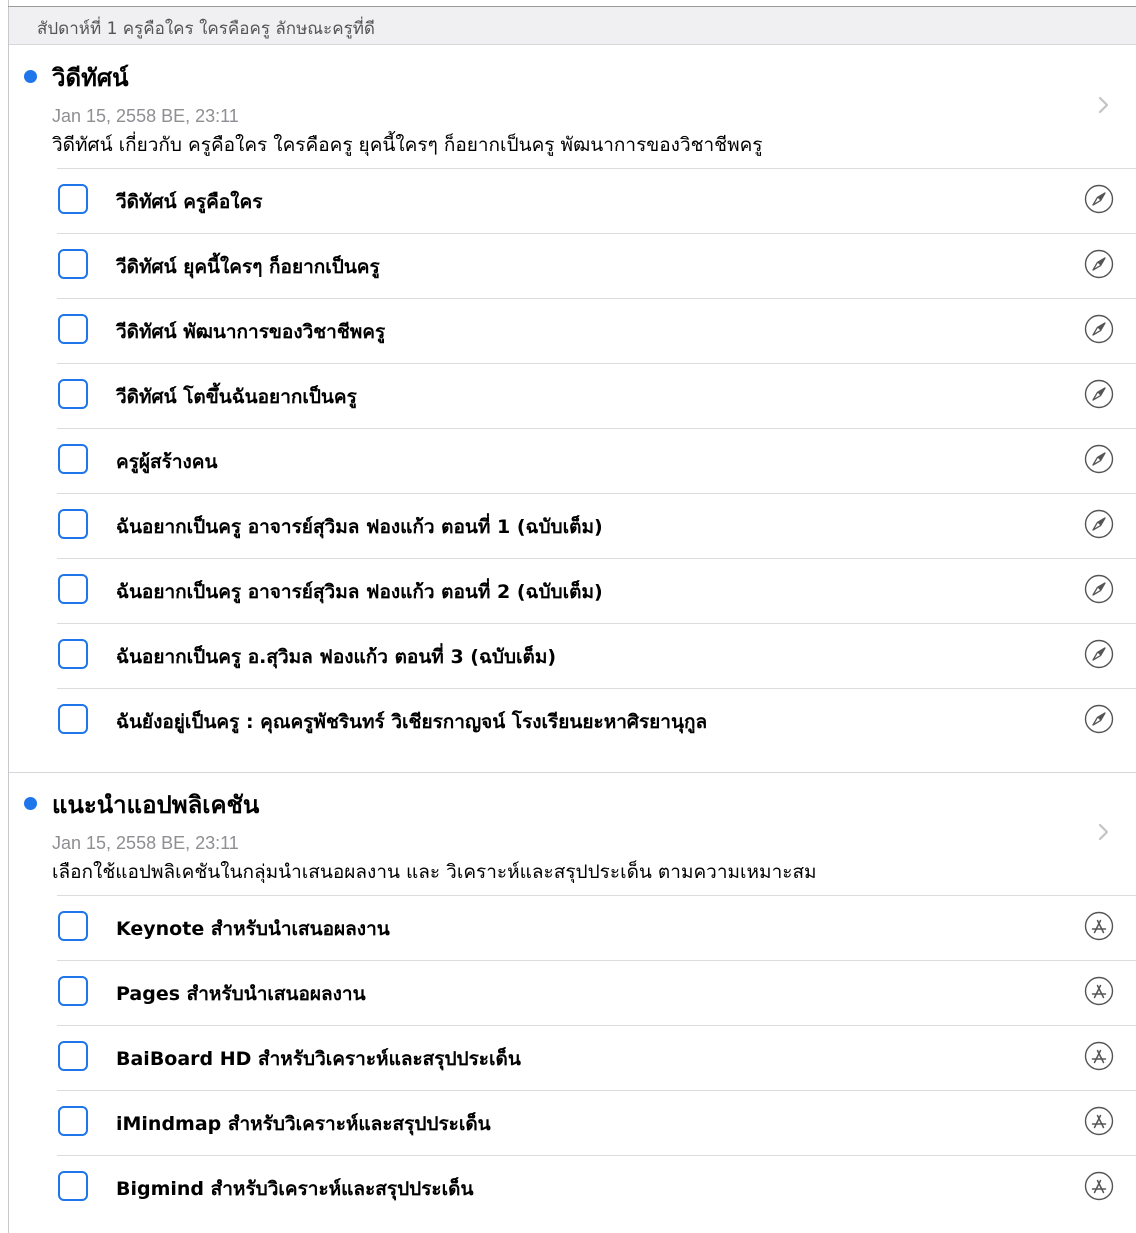  I want to click on list-item: วีดิทัศน์ ยุคนี้ใครๆ ก็อยากเป็นครู, so click(572, 265).